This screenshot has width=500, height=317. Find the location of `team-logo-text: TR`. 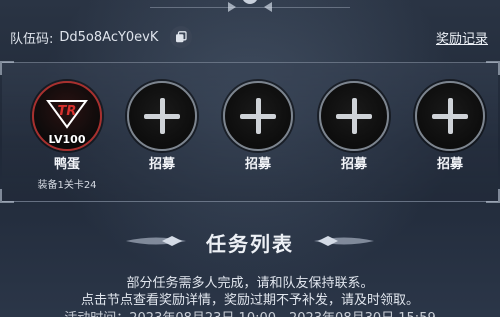

team-logo-text: TR is located at coordinates (67, 111).